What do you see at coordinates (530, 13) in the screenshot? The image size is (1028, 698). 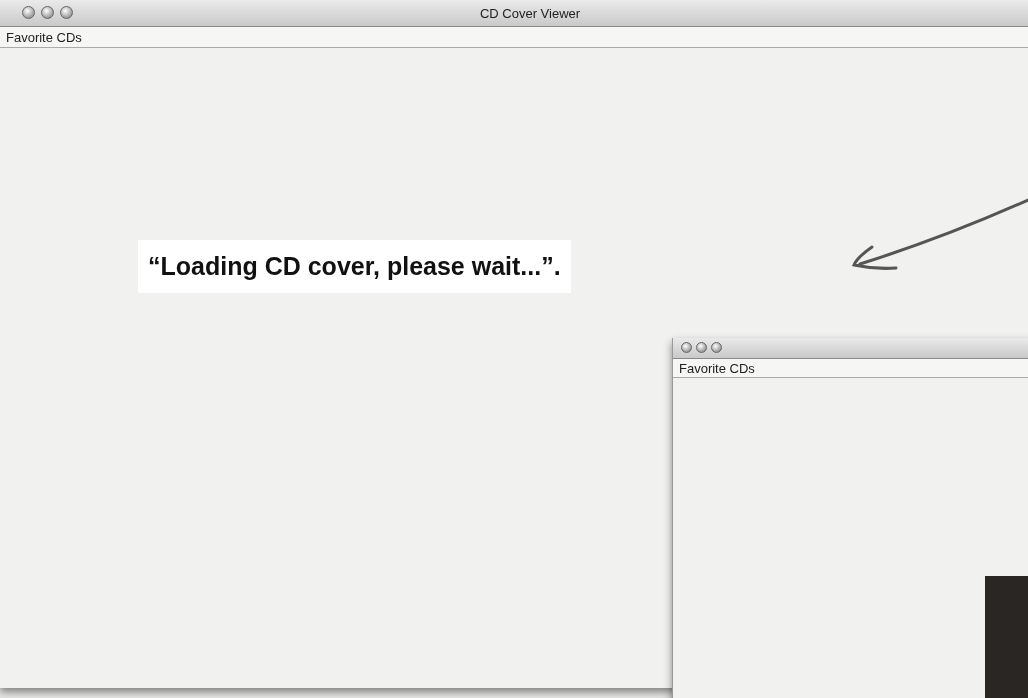 I see `window-title: CD Cover Viewer` at bounding box center [530, 13].